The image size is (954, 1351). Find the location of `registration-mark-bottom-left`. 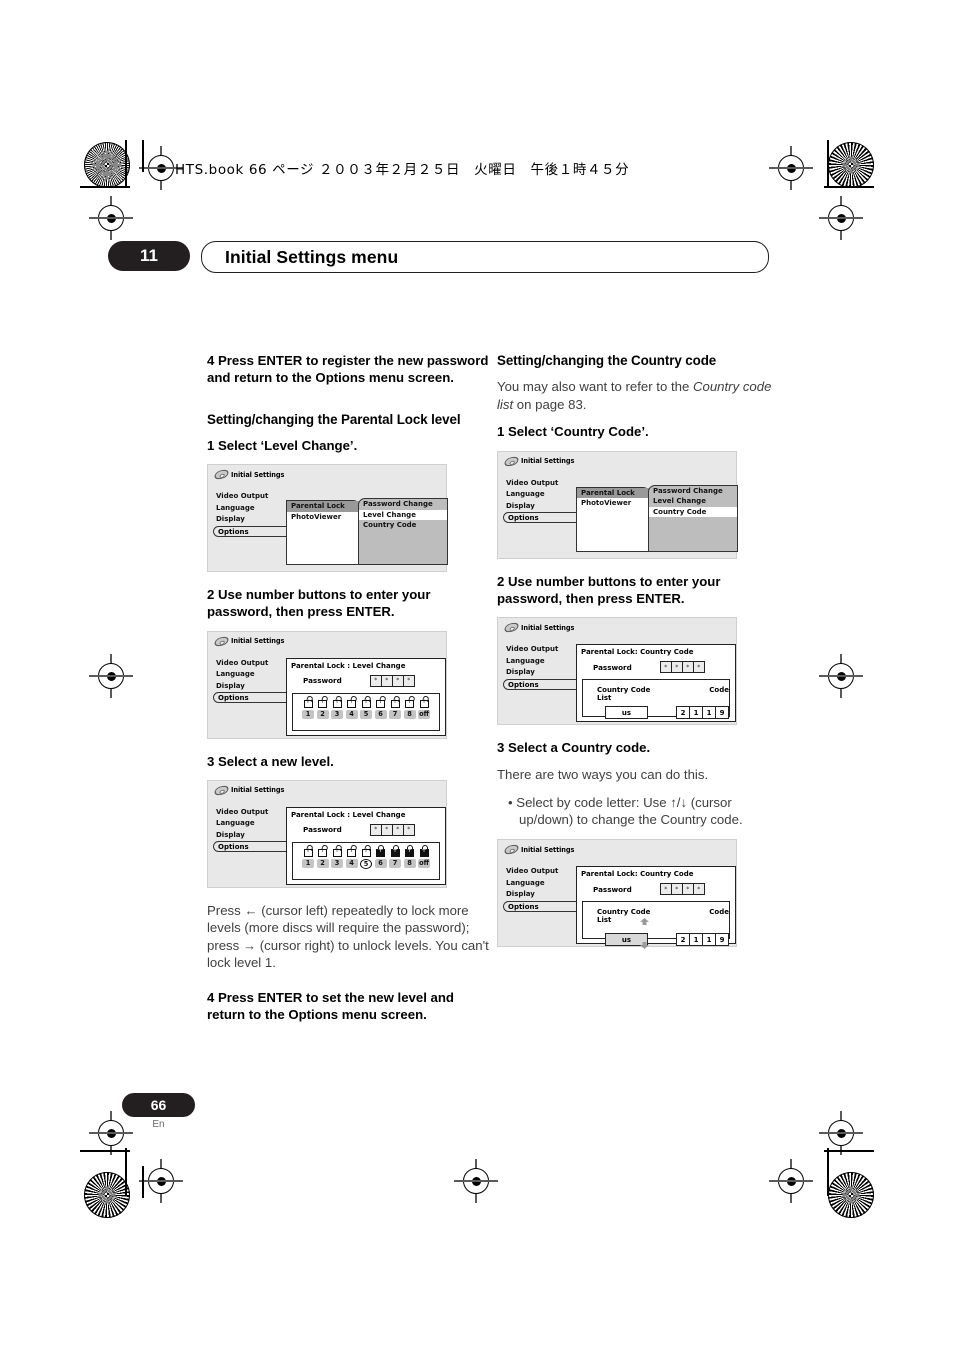

registration-mark-bottom-left is located at coordinates (161, 1181).